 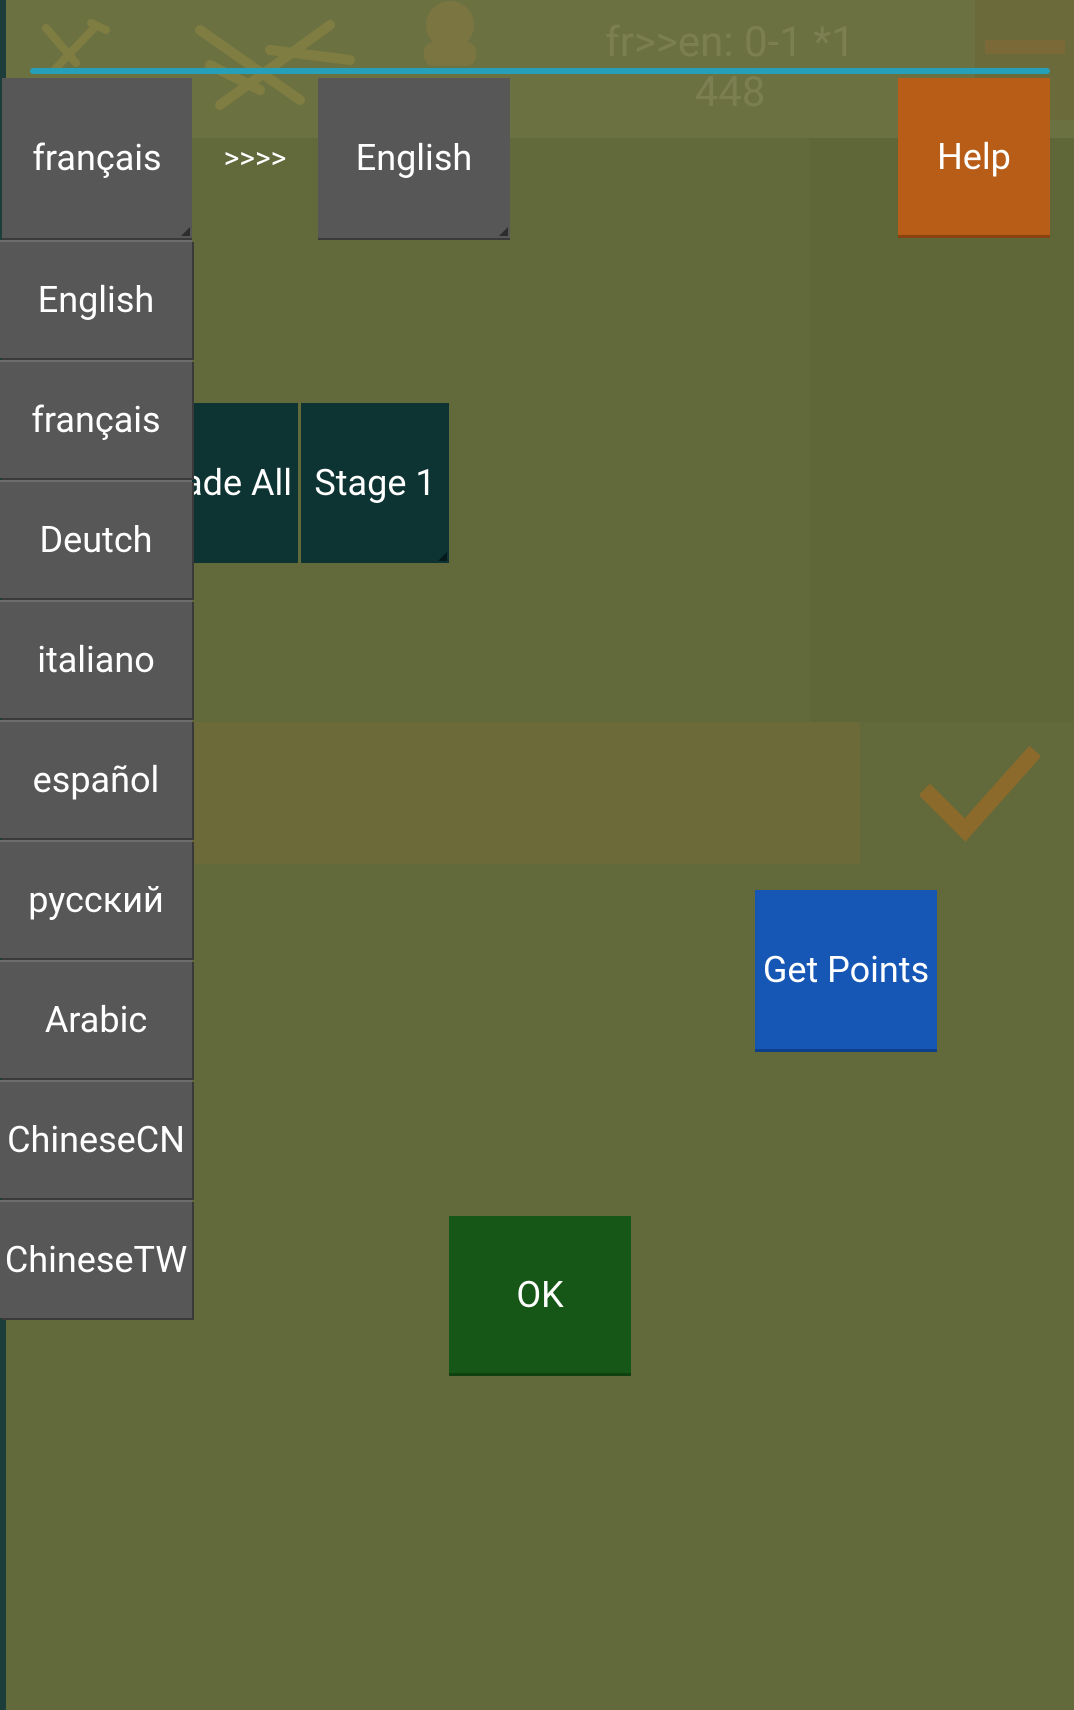 I want to click on dropdown-item-francais: français, so click(x=96, y=419).